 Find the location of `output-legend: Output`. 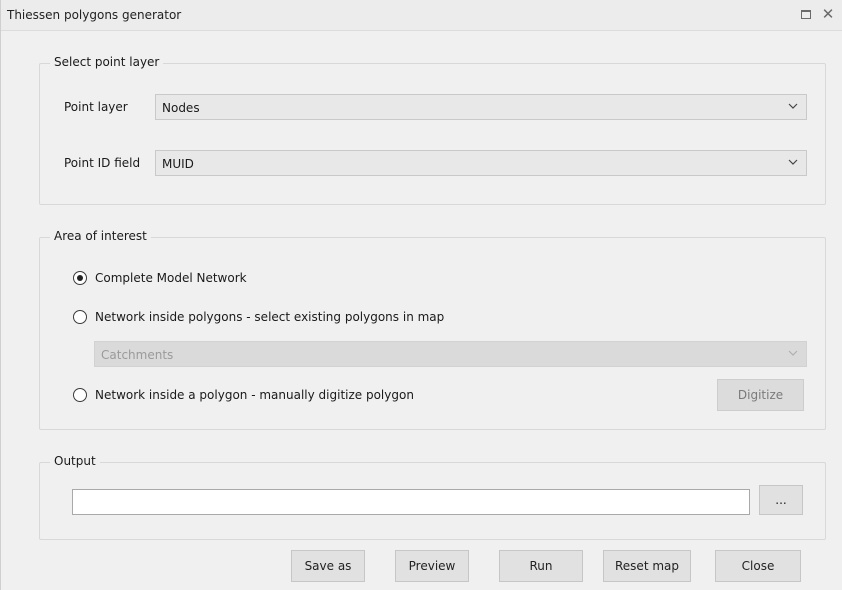

output-legend: Output is located at coordinates (75, 461).